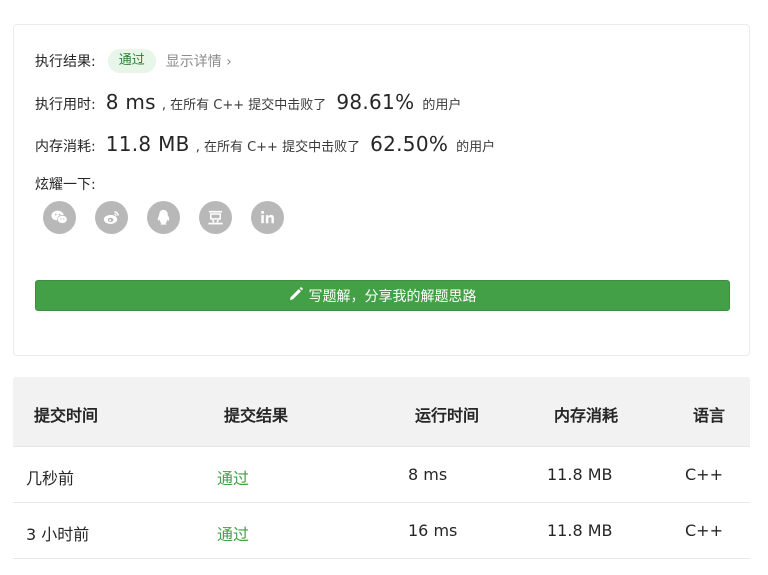 Image resolution: width=768 pixels, height=575 pixels. I want to click on header-runtime: 运行时间, so click(447, 415).